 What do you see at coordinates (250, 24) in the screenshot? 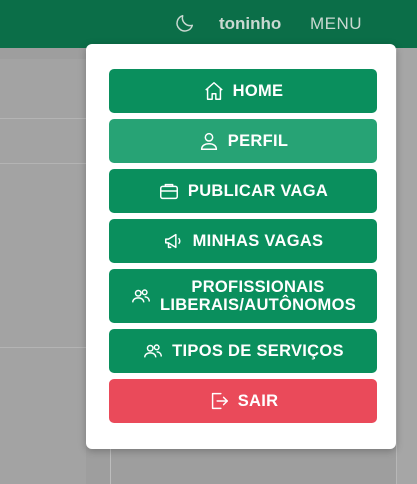
I see `username-label: toninho` at bounding box center [250, 24].